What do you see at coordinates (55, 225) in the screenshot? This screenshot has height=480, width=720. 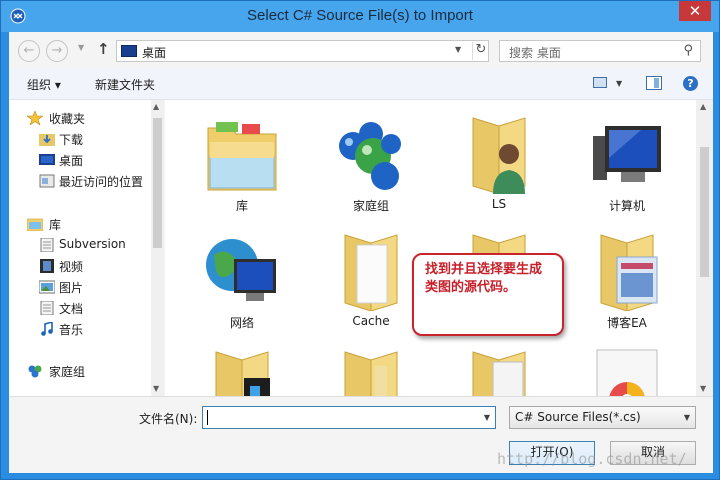 I see `sidebar-item-label: 库` at bounding box center [55, 225].